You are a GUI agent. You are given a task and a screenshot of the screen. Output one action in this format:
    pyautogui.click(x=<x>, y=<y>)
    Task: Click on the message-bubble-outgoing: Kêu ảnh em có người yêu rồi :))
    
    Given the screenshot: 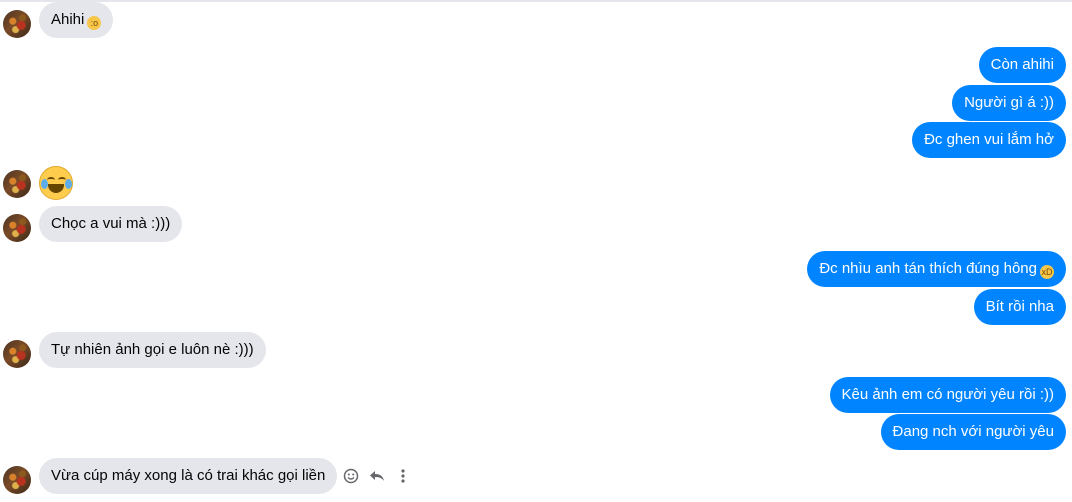 What is the action you would take?
    pyautogui.click(x=947, y=395)
    